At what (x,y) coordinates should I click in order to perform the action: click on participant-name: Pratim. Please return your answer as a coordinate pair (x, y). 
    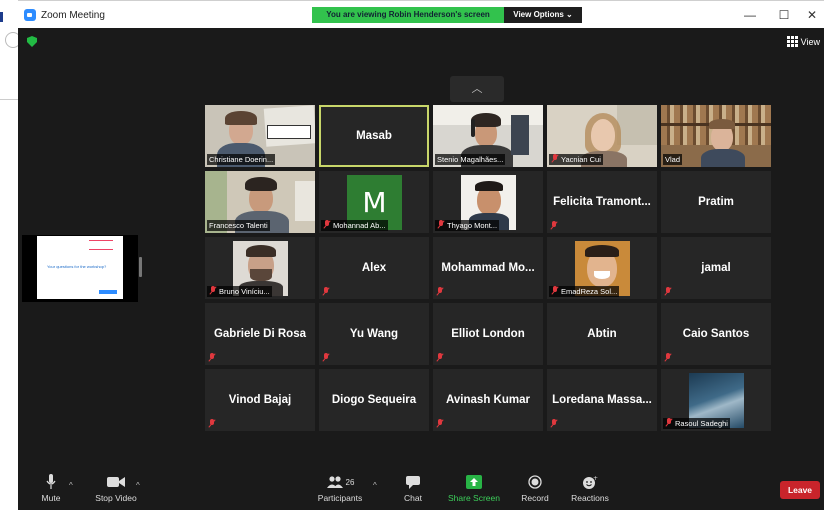
    Looking at the image, I should click on (716, 202).